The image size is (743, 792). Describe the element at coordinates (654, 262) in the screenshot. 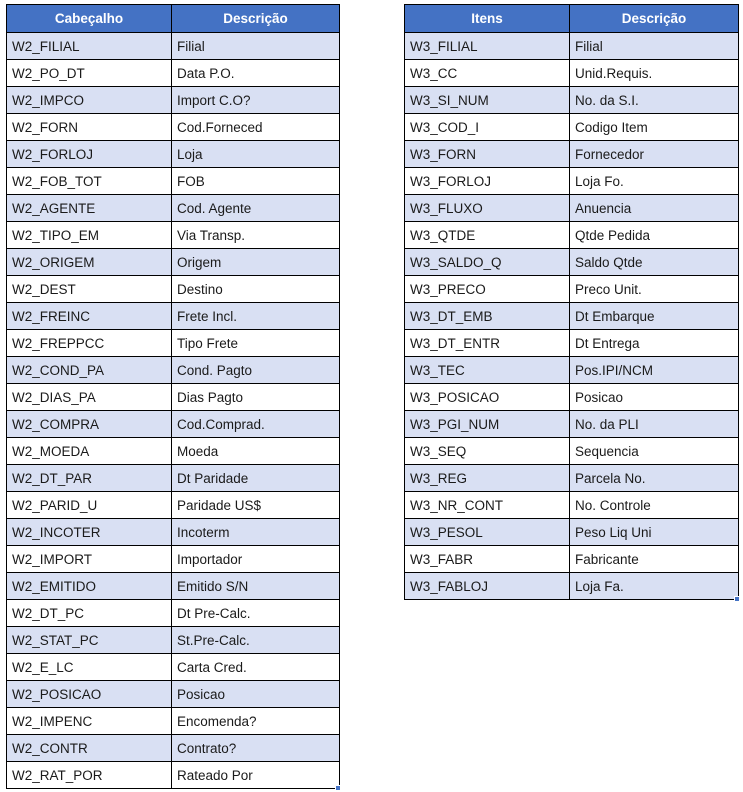

I see `cell-field-description: Saldo Qtde` at that location.